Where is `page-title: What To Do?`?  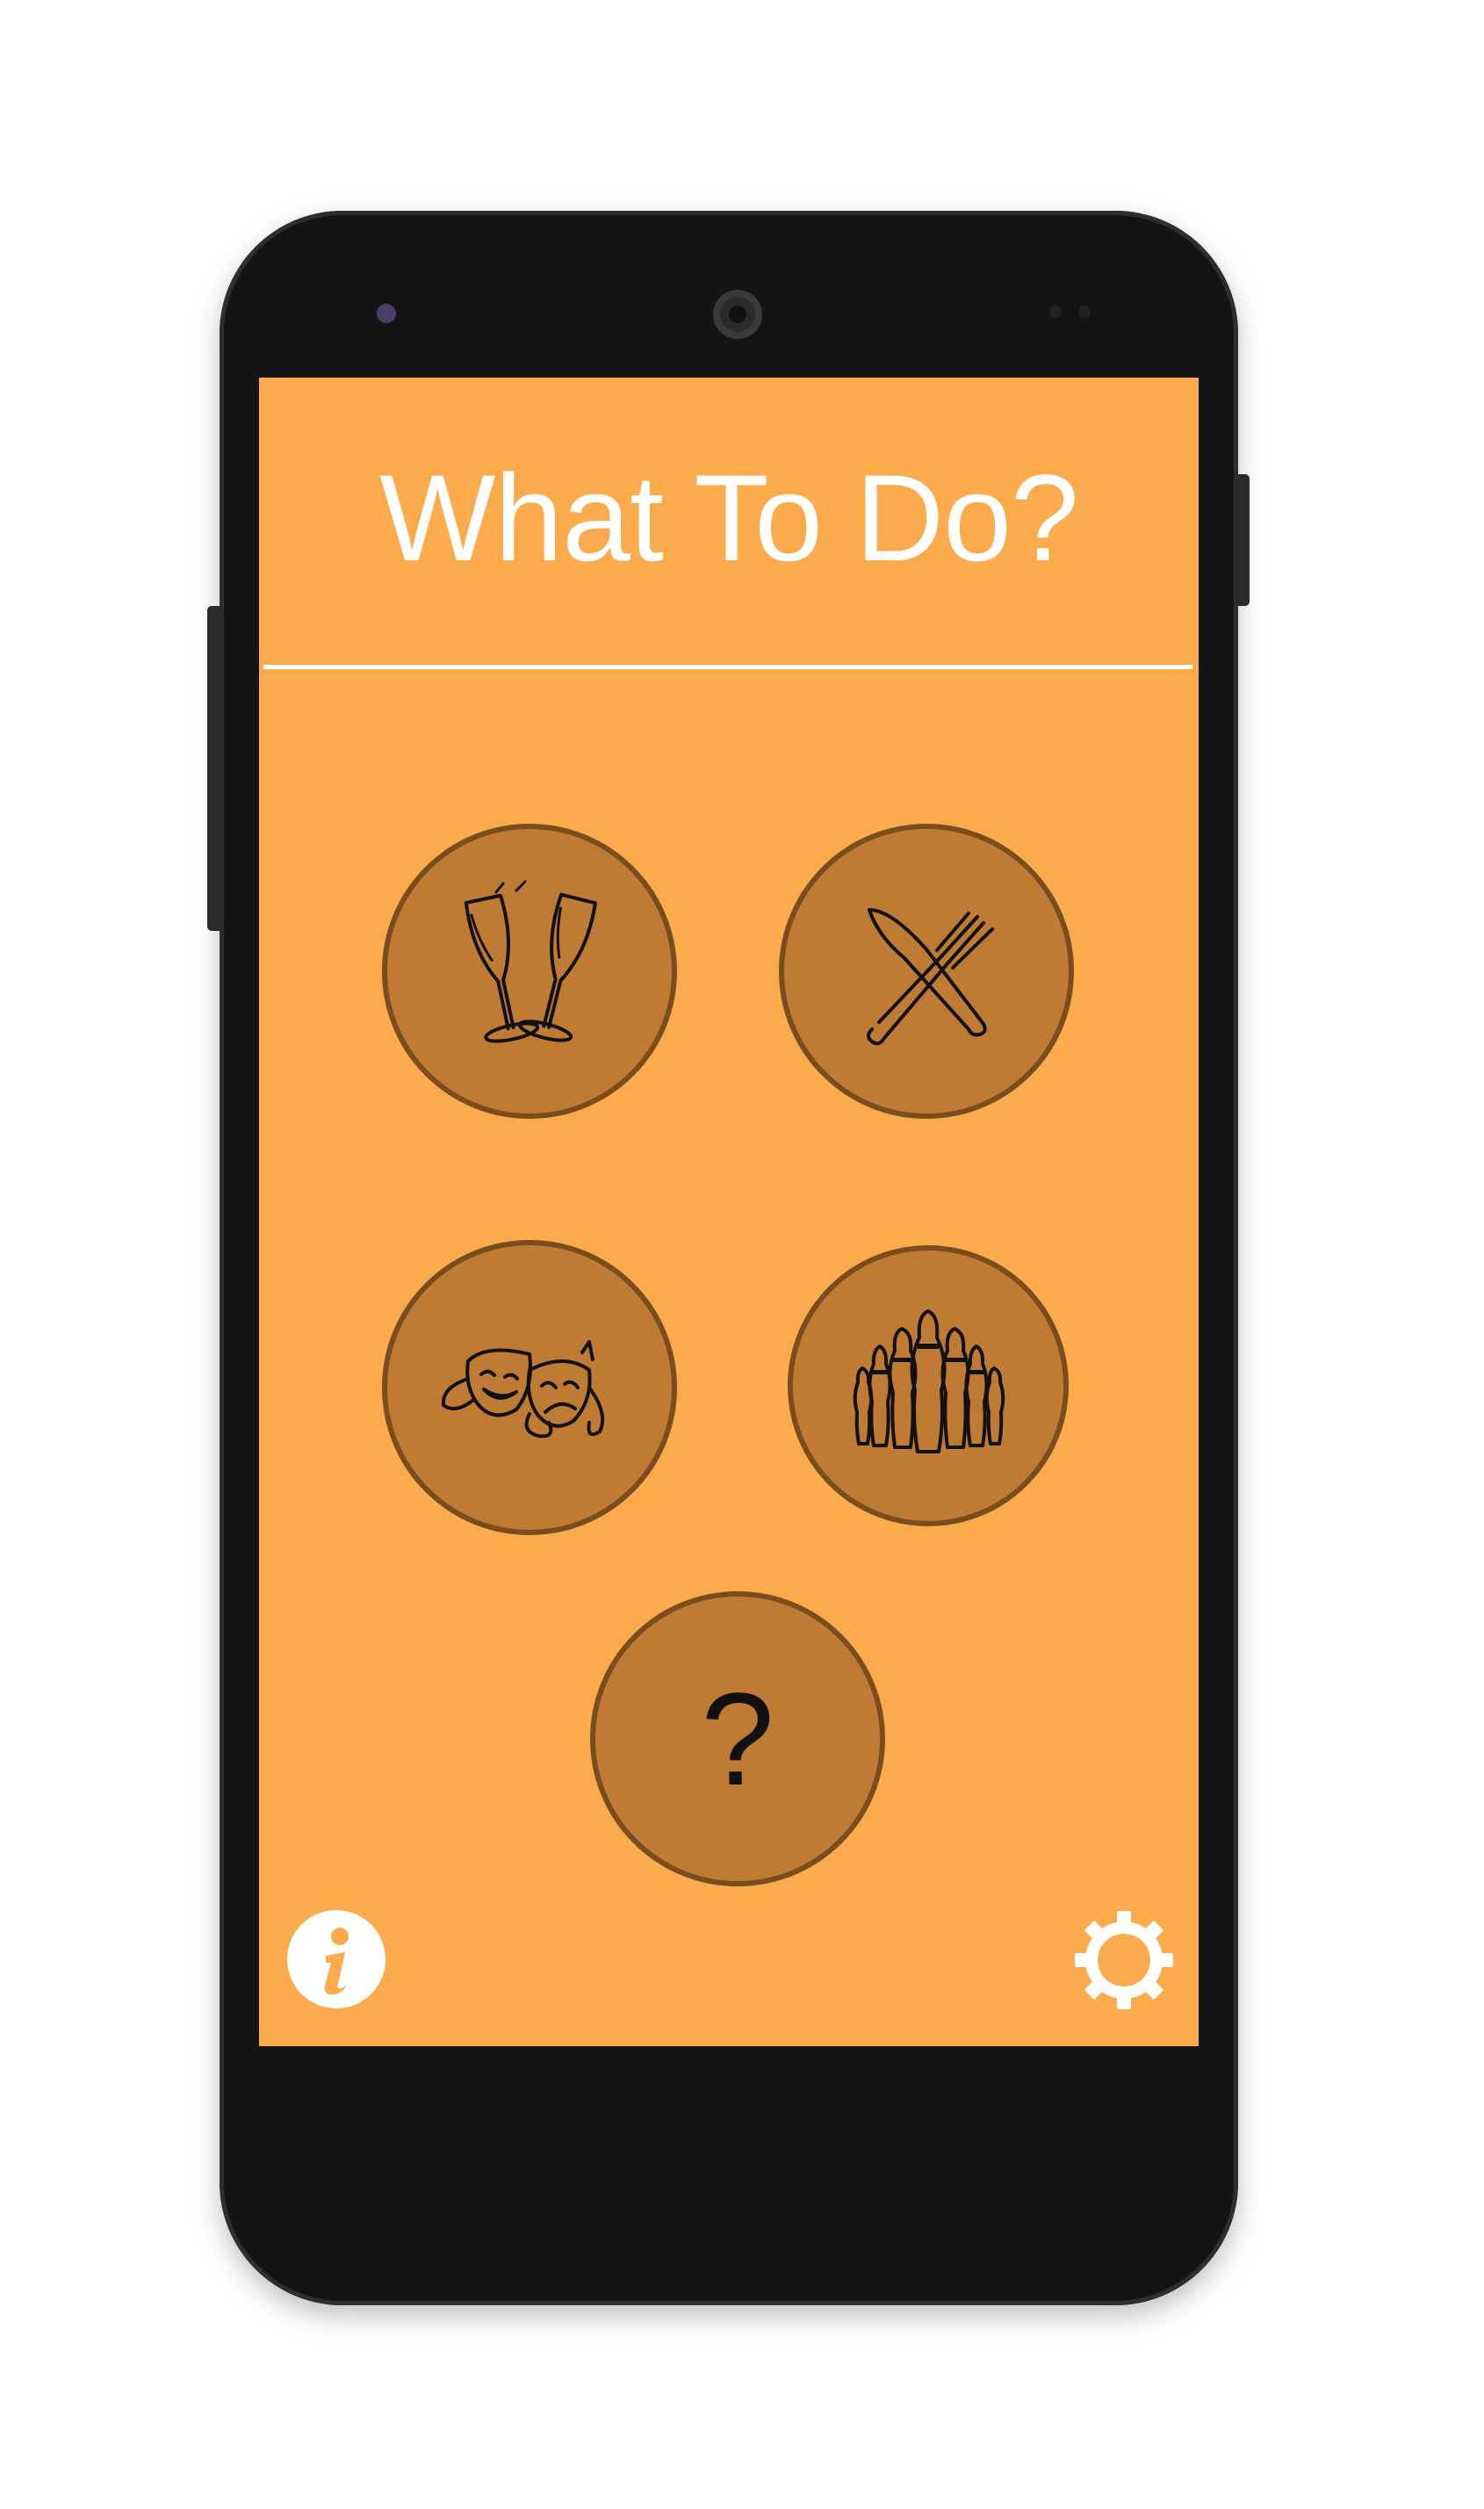 page-title: What To Do? is located at coordinates (729, 518).